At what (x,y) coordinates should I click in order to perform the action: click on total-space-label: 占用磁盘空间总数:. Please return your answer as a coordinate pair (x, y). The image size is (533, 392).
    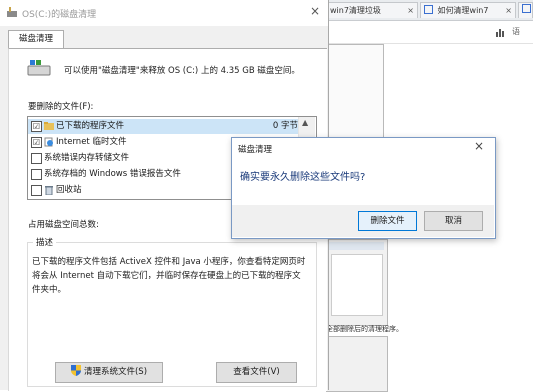
    Looking at the image, I should click on (63, 225).